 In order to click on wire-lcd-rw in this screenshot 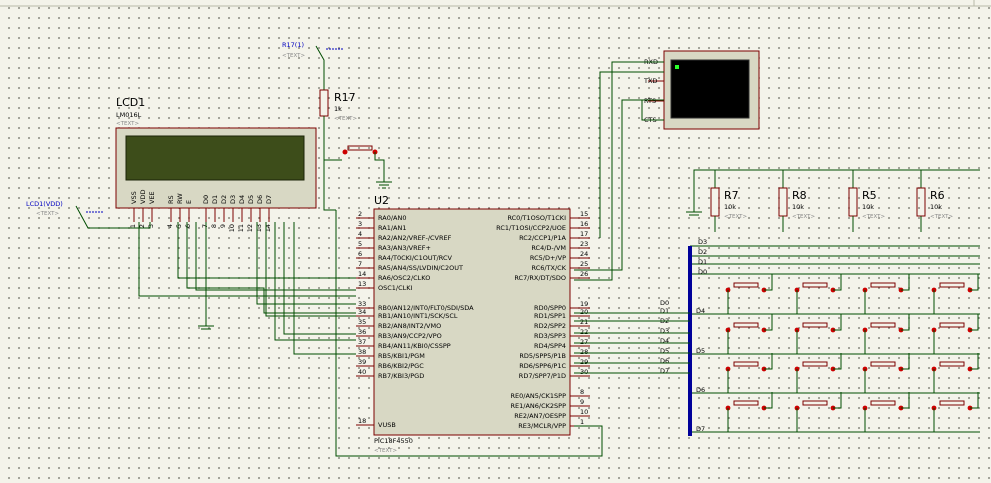, I will do `click(271, 268)`.